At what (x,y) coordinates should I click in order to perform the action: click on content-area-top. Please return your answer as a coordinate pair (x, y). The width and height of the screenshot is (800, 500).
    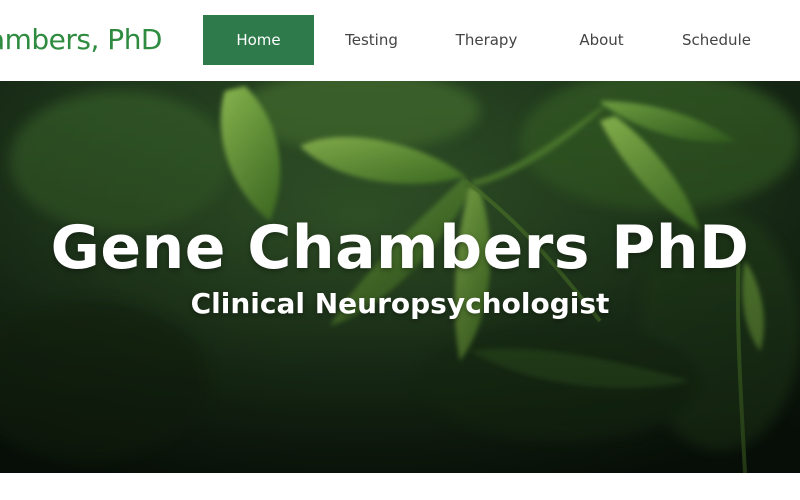
    Looking at the image, I should click on (400, 486).